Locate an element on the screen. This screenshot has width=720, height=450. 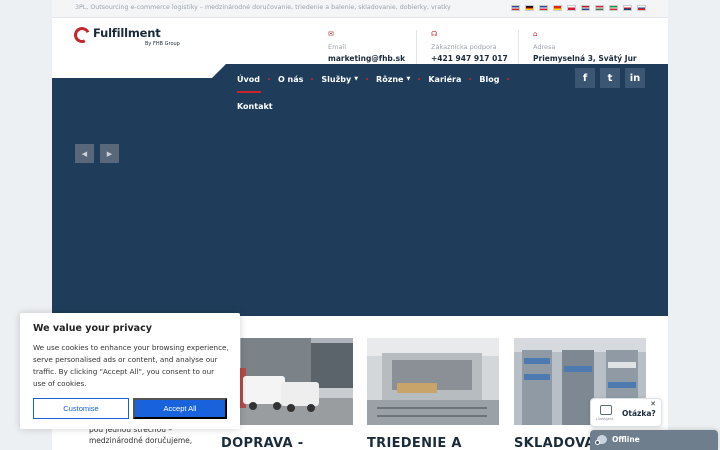
nav-item-5: Blog is located at coordinates (489, 79).